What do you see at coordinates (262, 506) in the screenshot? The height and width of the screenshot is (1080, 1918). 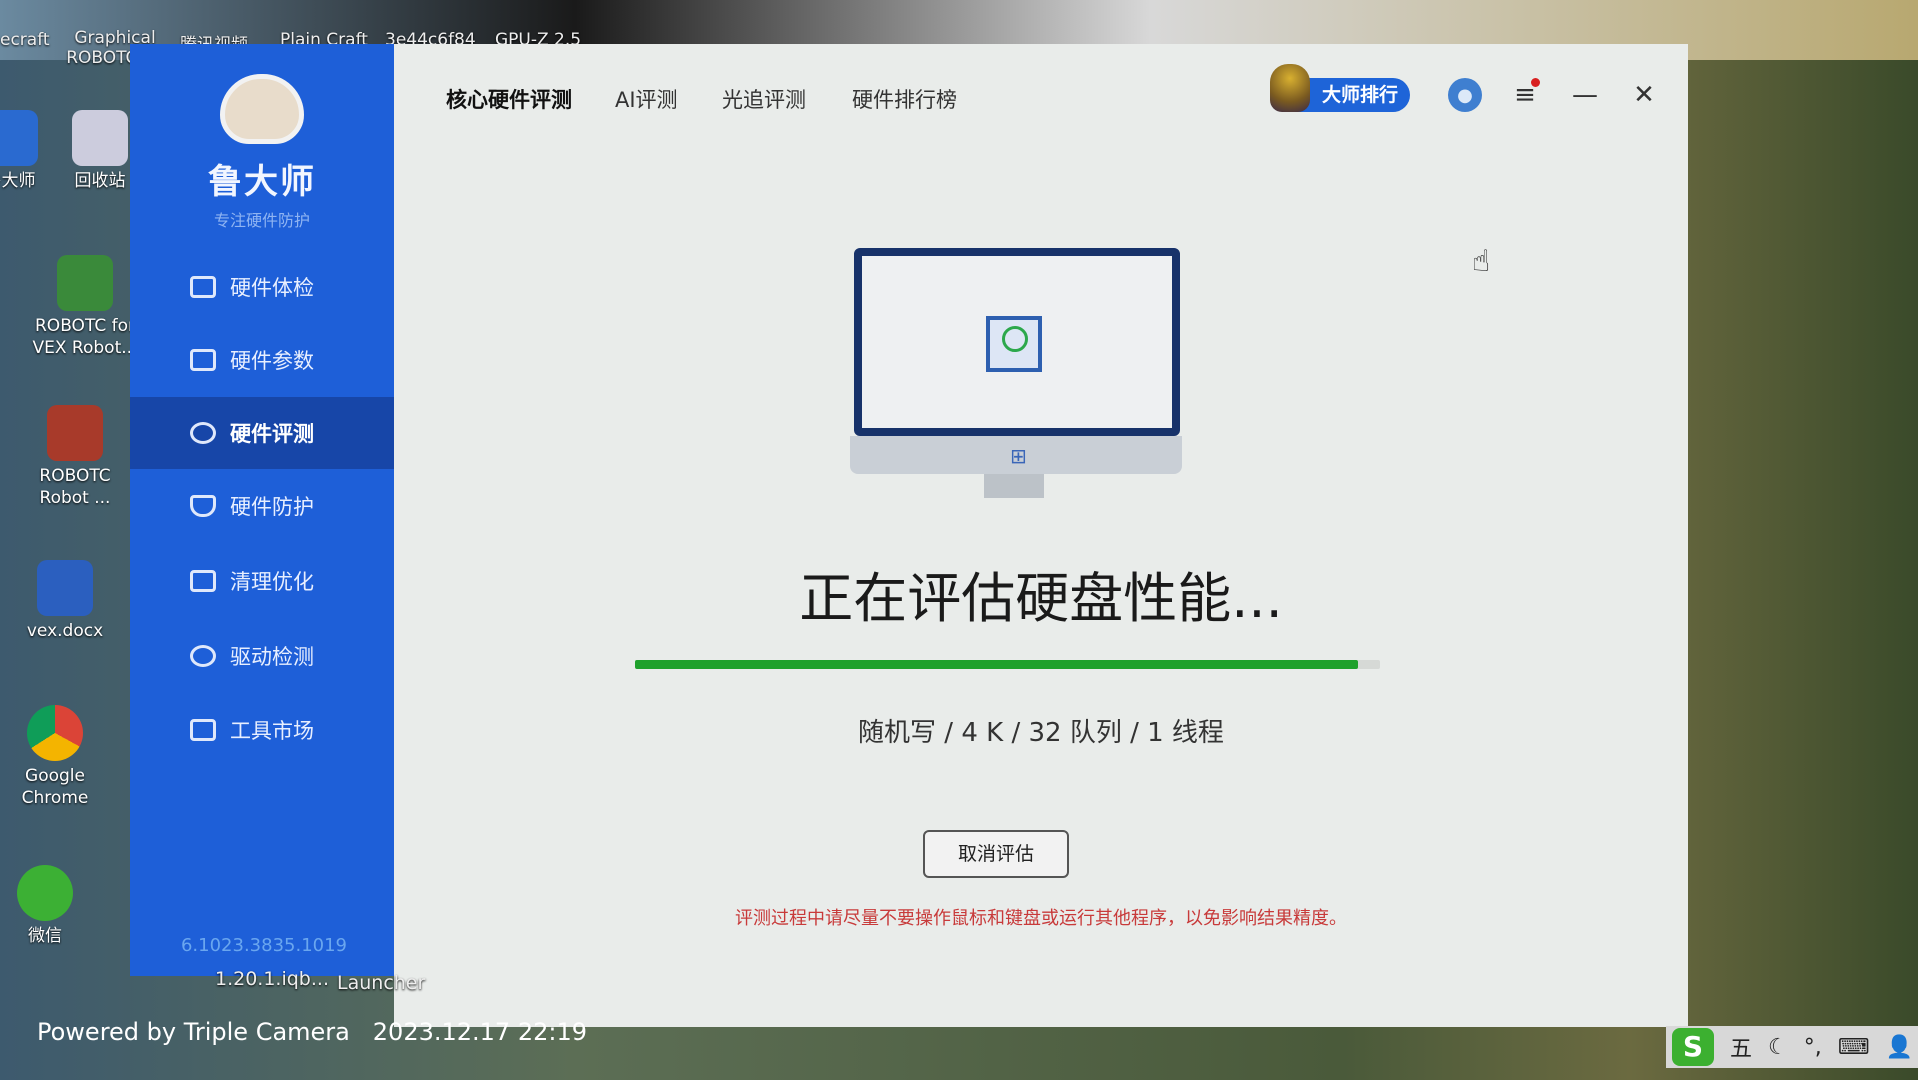 I see `sidebar-item-hardware-protection: 硬件防护` at bounding box center [262, 506].